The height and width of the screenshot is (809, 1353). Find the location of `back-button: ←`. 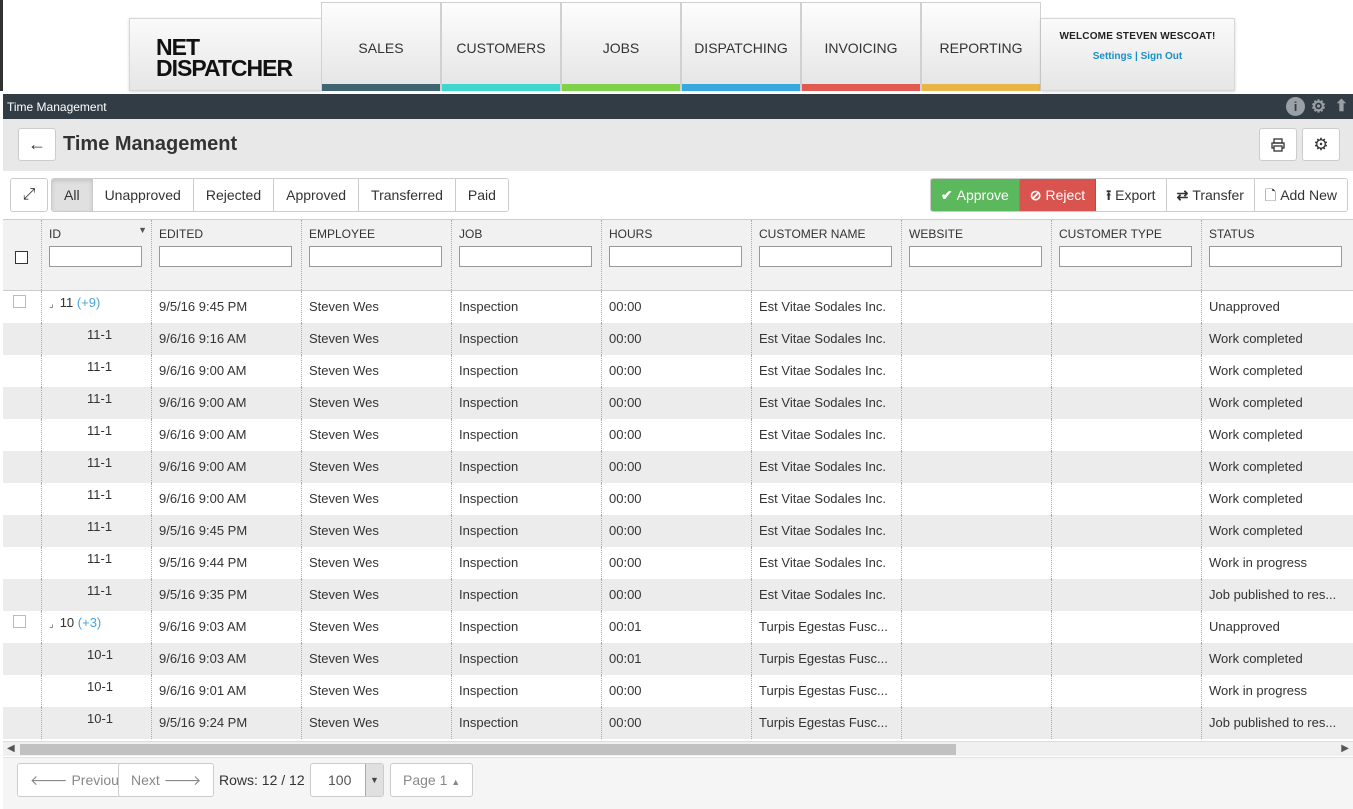

back-button: ← is located at coordinates (37, 144).